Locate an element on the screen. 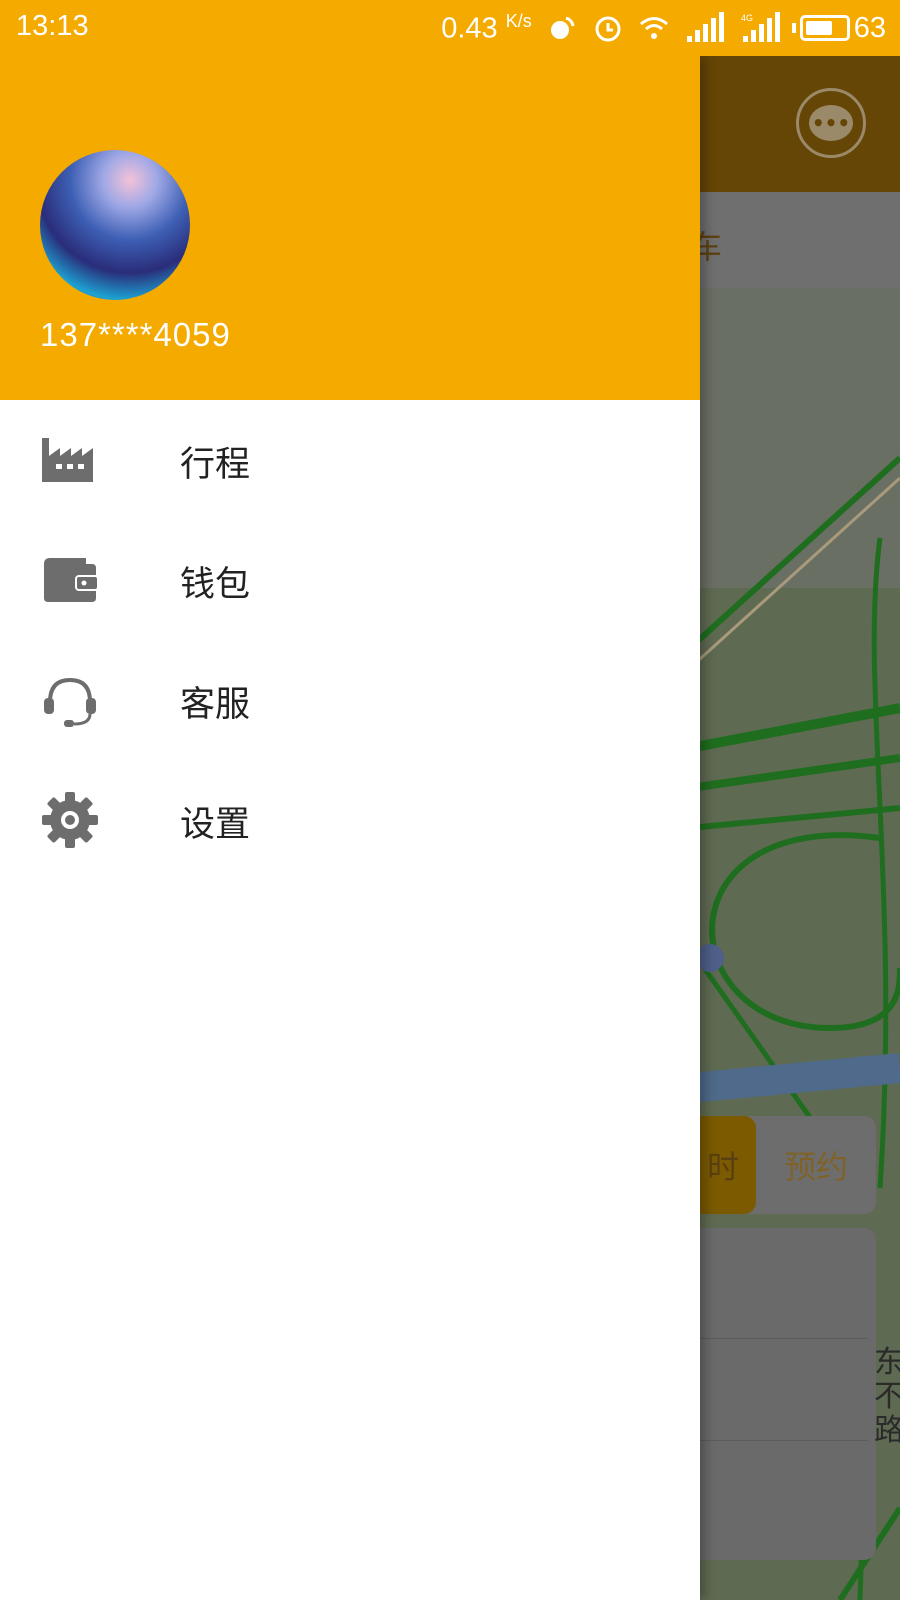 The width and height of the screenshot is (900, 1600). menu-item-settings: 设置 is located at coordinates (350, 820).